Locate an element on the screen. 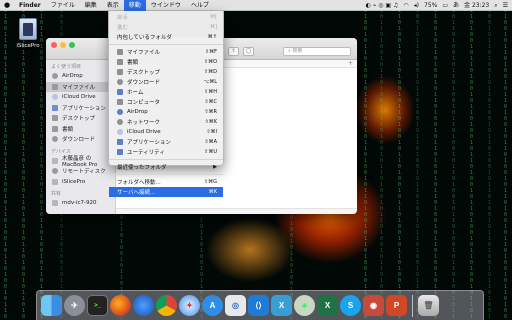 The height and width of the screenshot is (320, 512). menu-item-computer: コンピュータ ⇧⌘C is located at coordinates (166, 102).